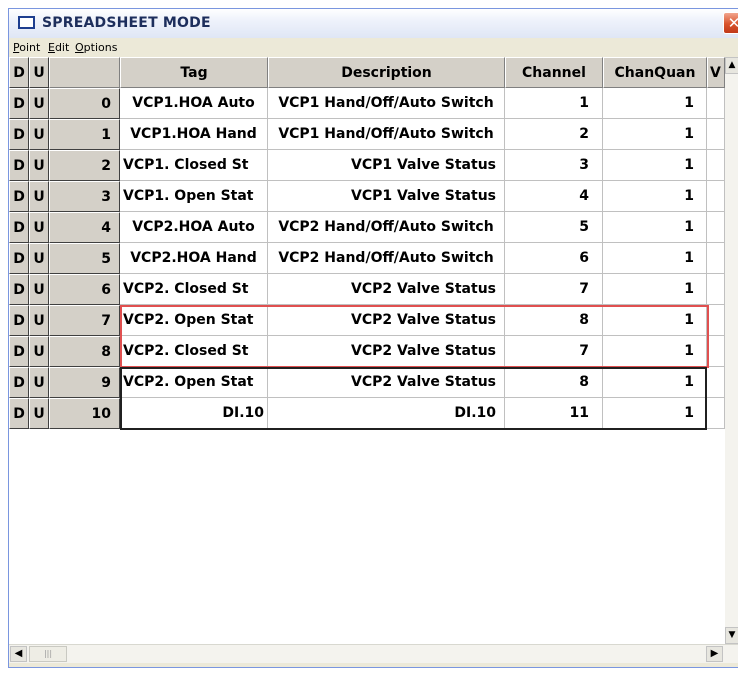 The width and height of the screenshot is (738, 675). What do you see at coordinates (58, 47) in the screenshot?
I see `menu-edit: Edit` at bounding box center [58, 47].